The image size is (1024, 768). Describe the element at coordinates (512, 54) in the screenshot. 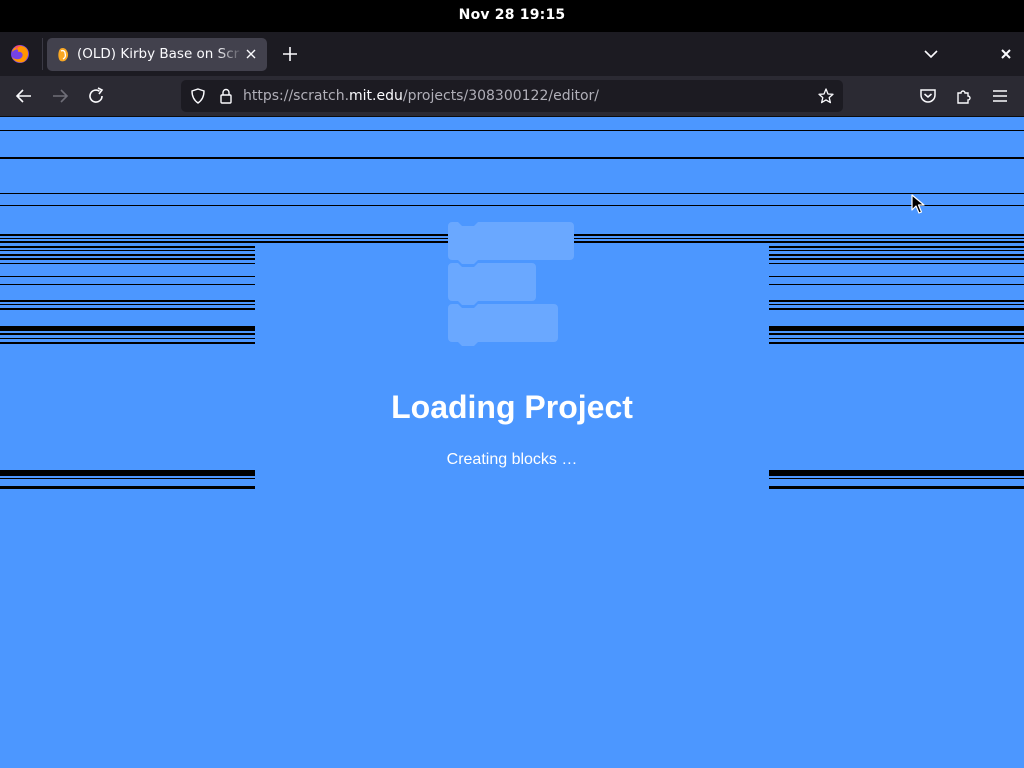

I see `browser-tab-strip: (OLD) Kirby Base on Scratch` at that location.